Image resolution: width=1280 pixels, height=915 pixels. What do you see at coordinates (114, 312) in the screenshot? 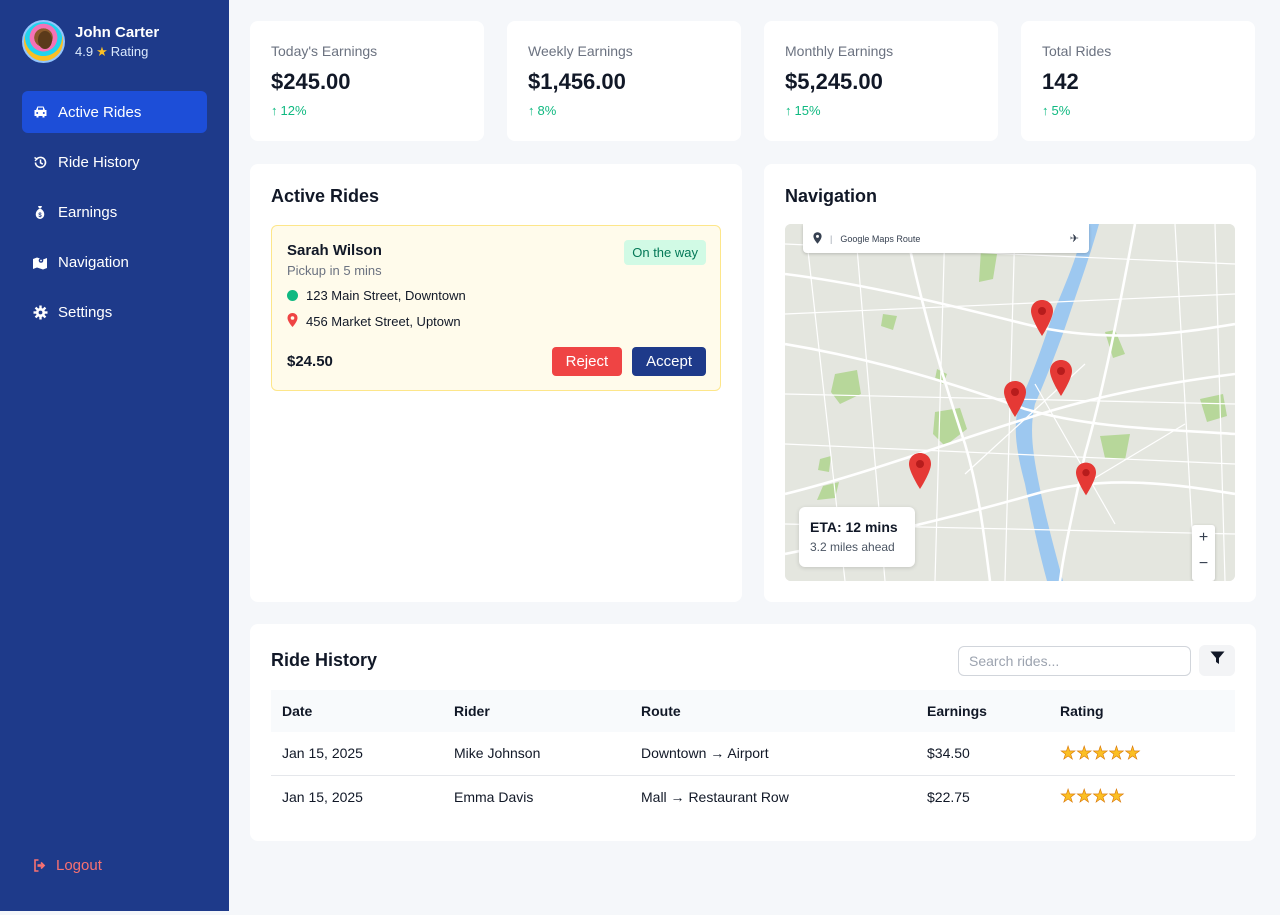
I see `sidebar-item-settings: Settings` at bounding box center [114, 312].